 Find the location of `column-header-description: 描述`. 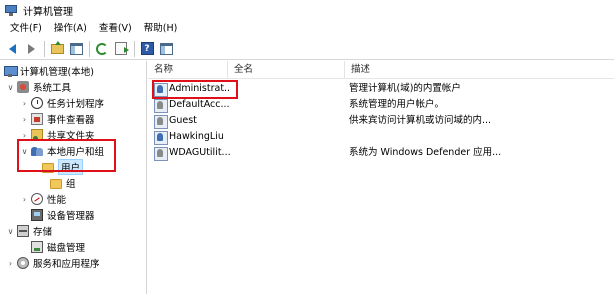

column-header-description: 描述 is located at coordinates (479, 69).